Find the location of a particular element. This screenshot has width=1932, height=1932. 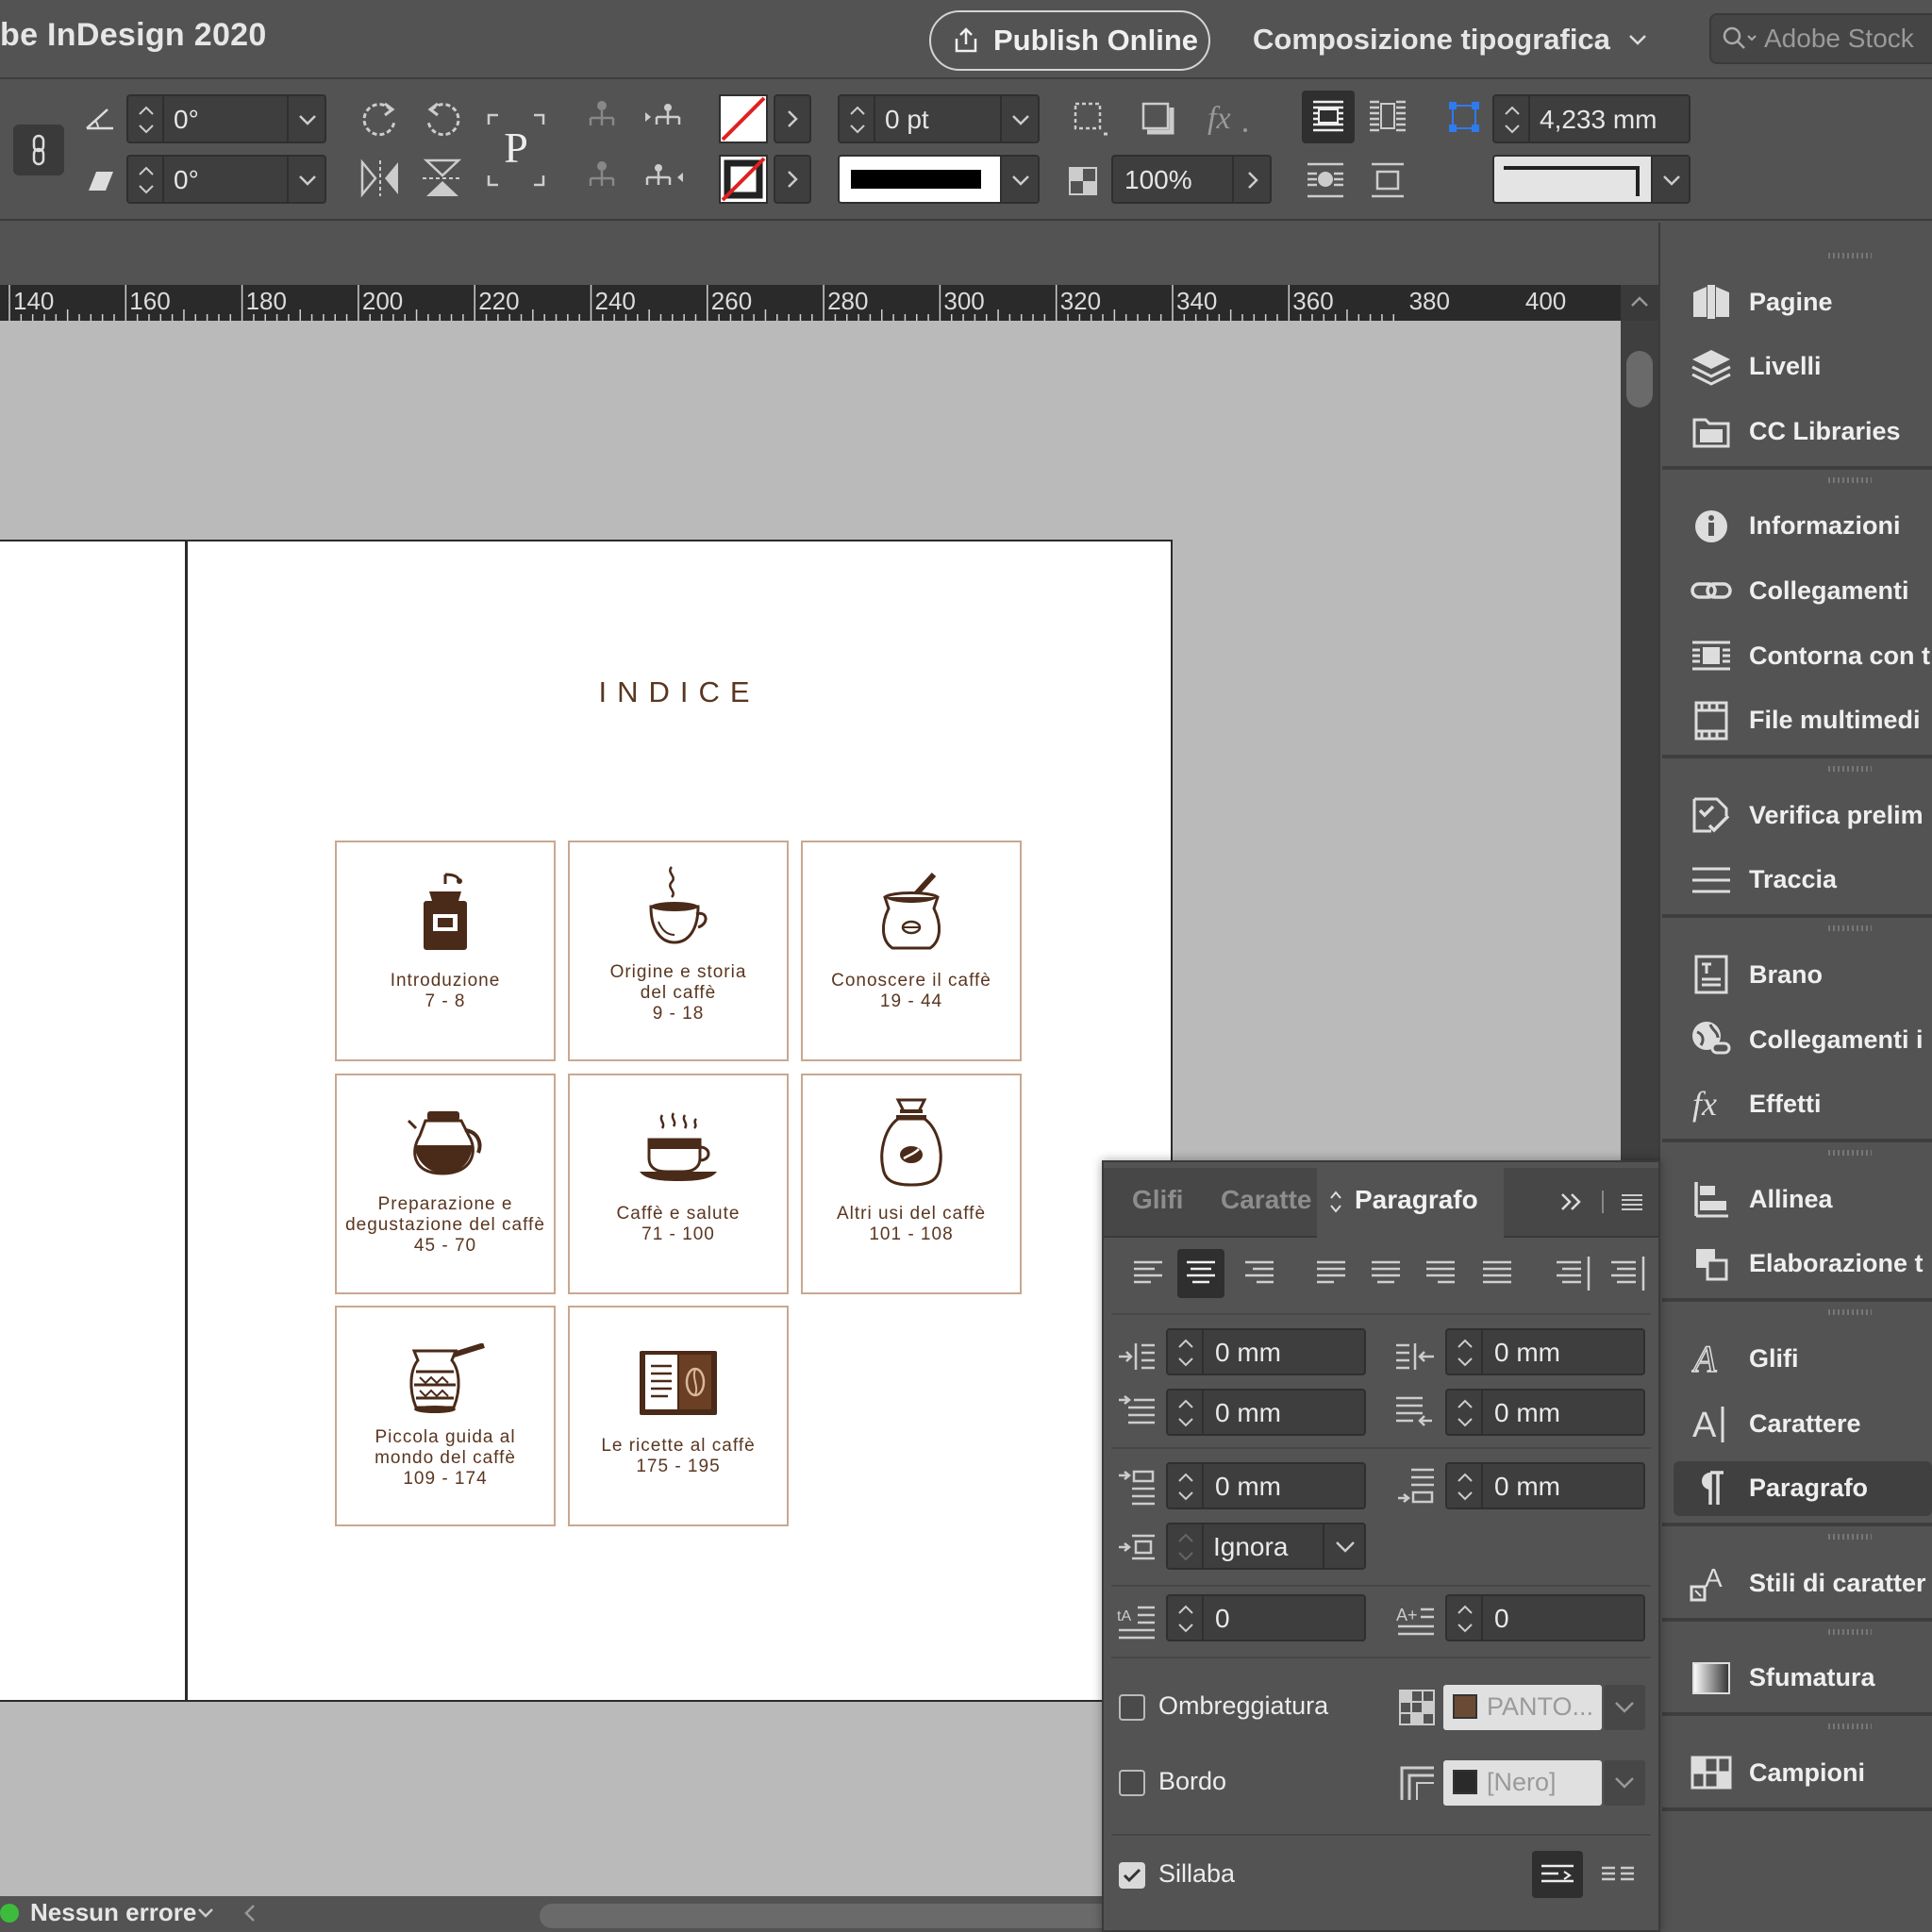

paragraph-composer-button is located at coordinates (1618, 1875).